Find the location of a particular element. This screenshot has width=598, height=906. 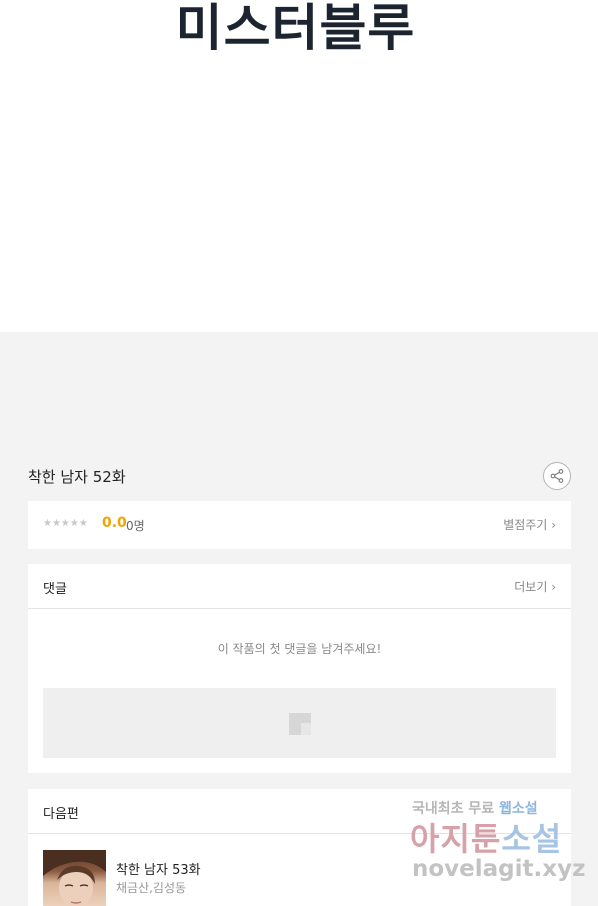

share-button is located at coordinates (557, 476).